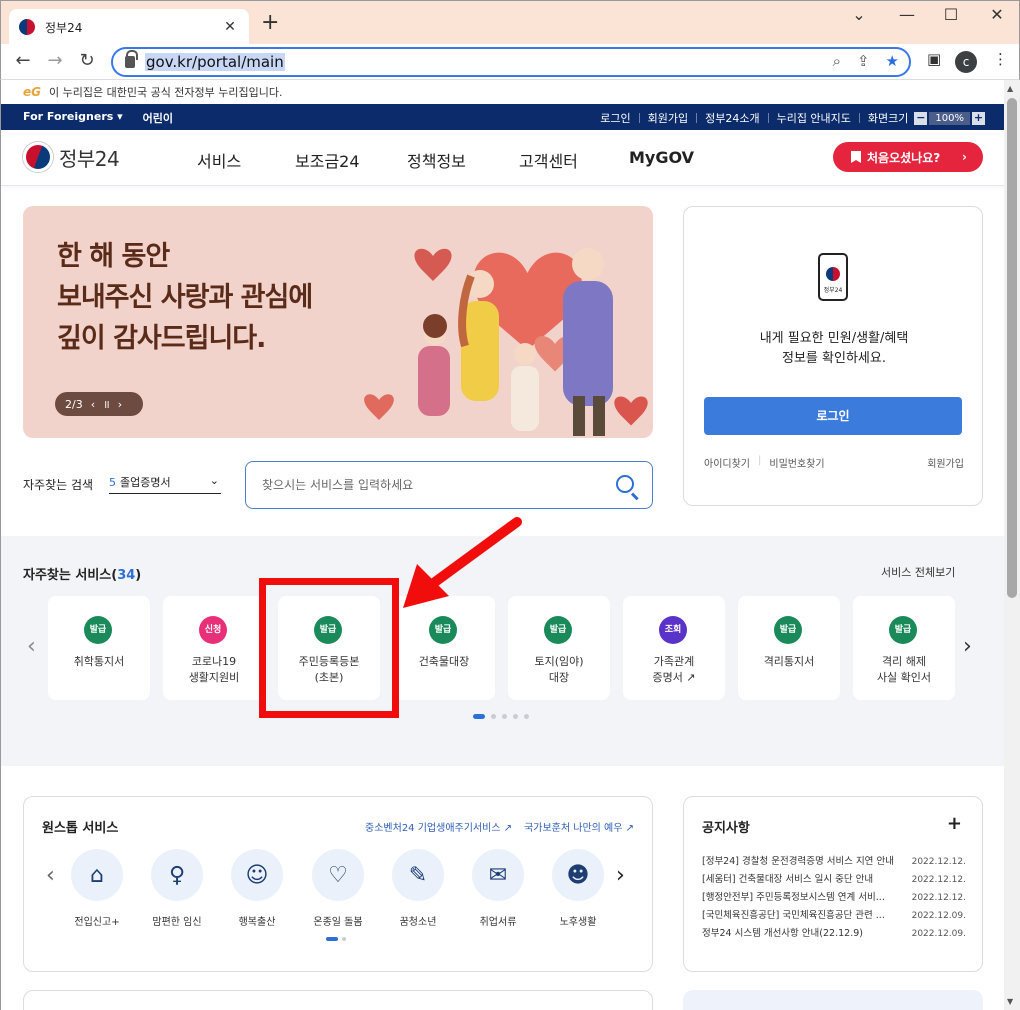  I want to click on new-tab-button: +, so click(270, 23).